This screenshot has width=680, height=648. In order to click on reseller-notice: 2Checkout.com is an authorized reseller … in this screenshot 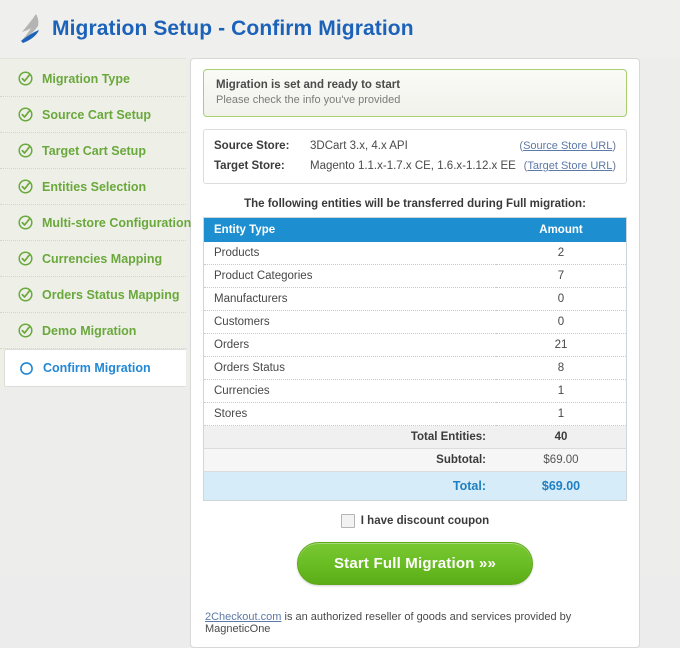, I will do `click(415, 623)`.